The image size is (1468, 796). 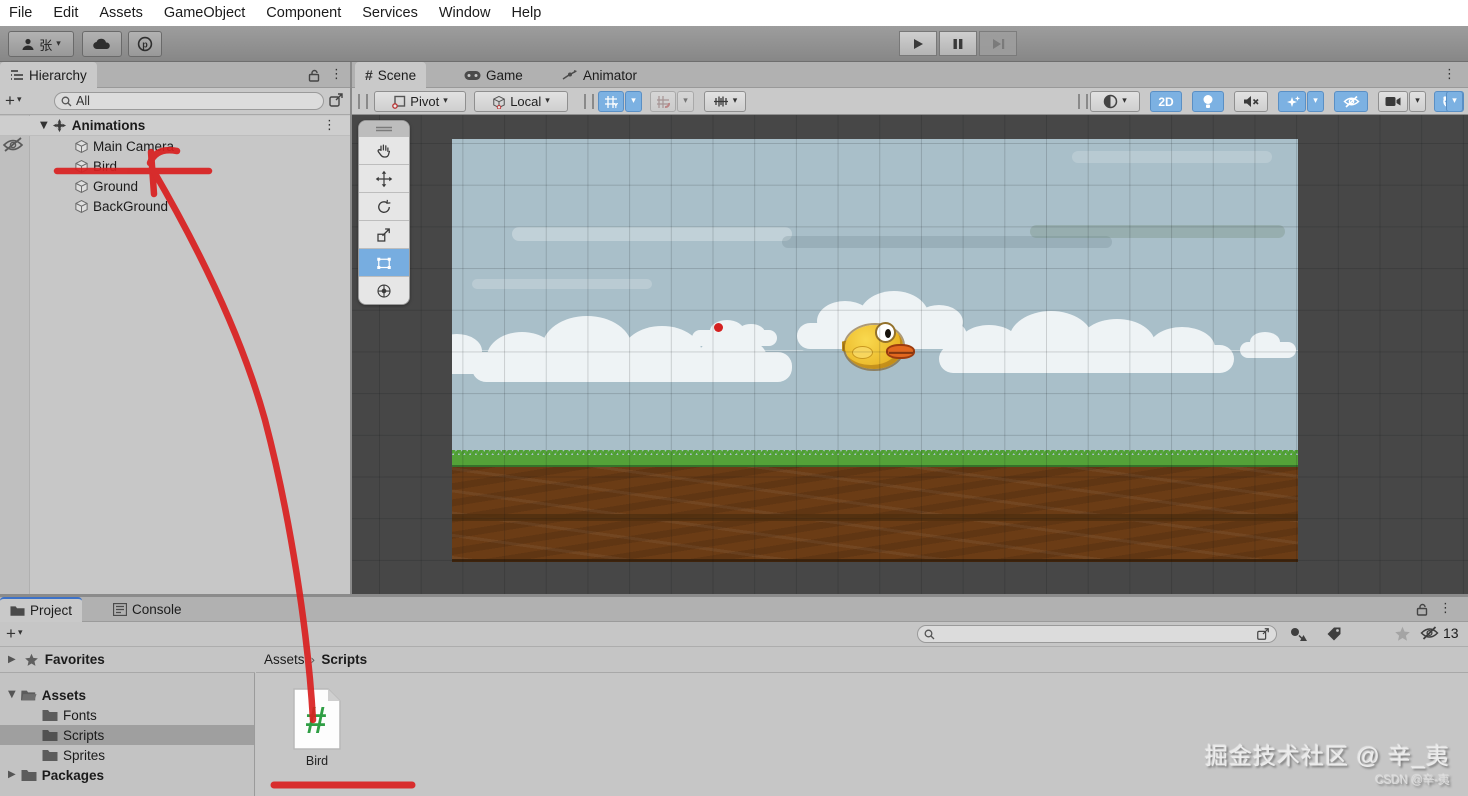 What do you see at coordinates (521, 101) in the screenshot?
I see `handle-rotation-dropdown: Local ▾` at bounding box center [521, 101].